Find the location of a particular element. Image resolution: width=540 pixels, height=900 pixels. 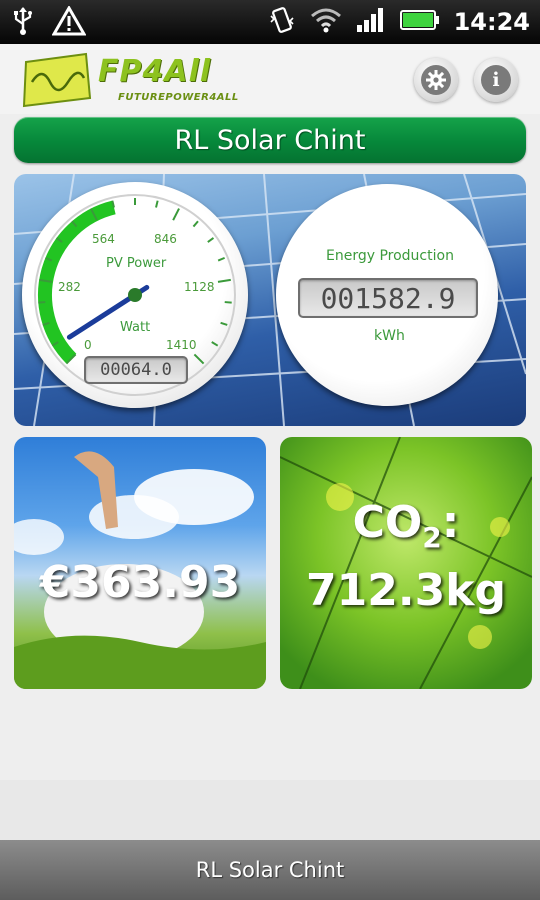

vibrate-icon is located at coordinates (282, 22).